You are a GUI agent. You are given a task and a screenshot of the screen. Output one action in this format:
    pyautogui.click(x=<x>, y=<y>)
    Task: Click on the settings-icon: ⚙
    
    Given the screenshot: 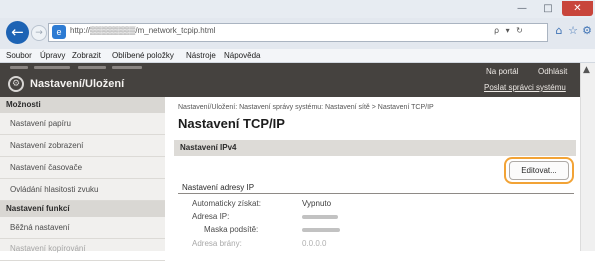 What is the action you would take?
    pyautogui.click(x=16, y=84)
    